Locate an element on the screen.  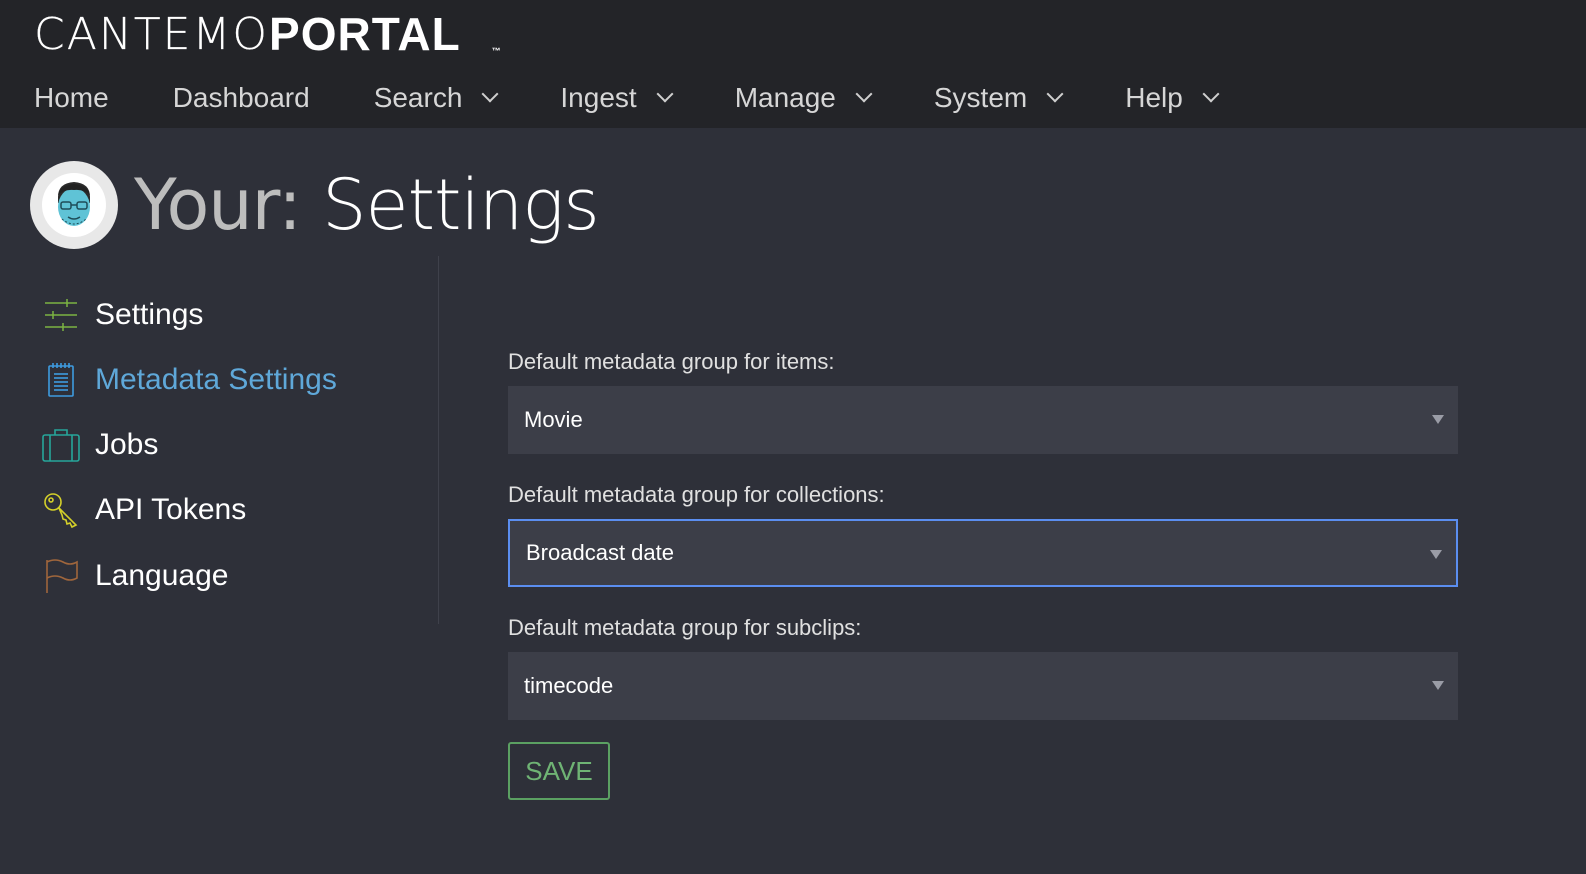
page-title: Your: Settings is located at coordinates (367, 205).